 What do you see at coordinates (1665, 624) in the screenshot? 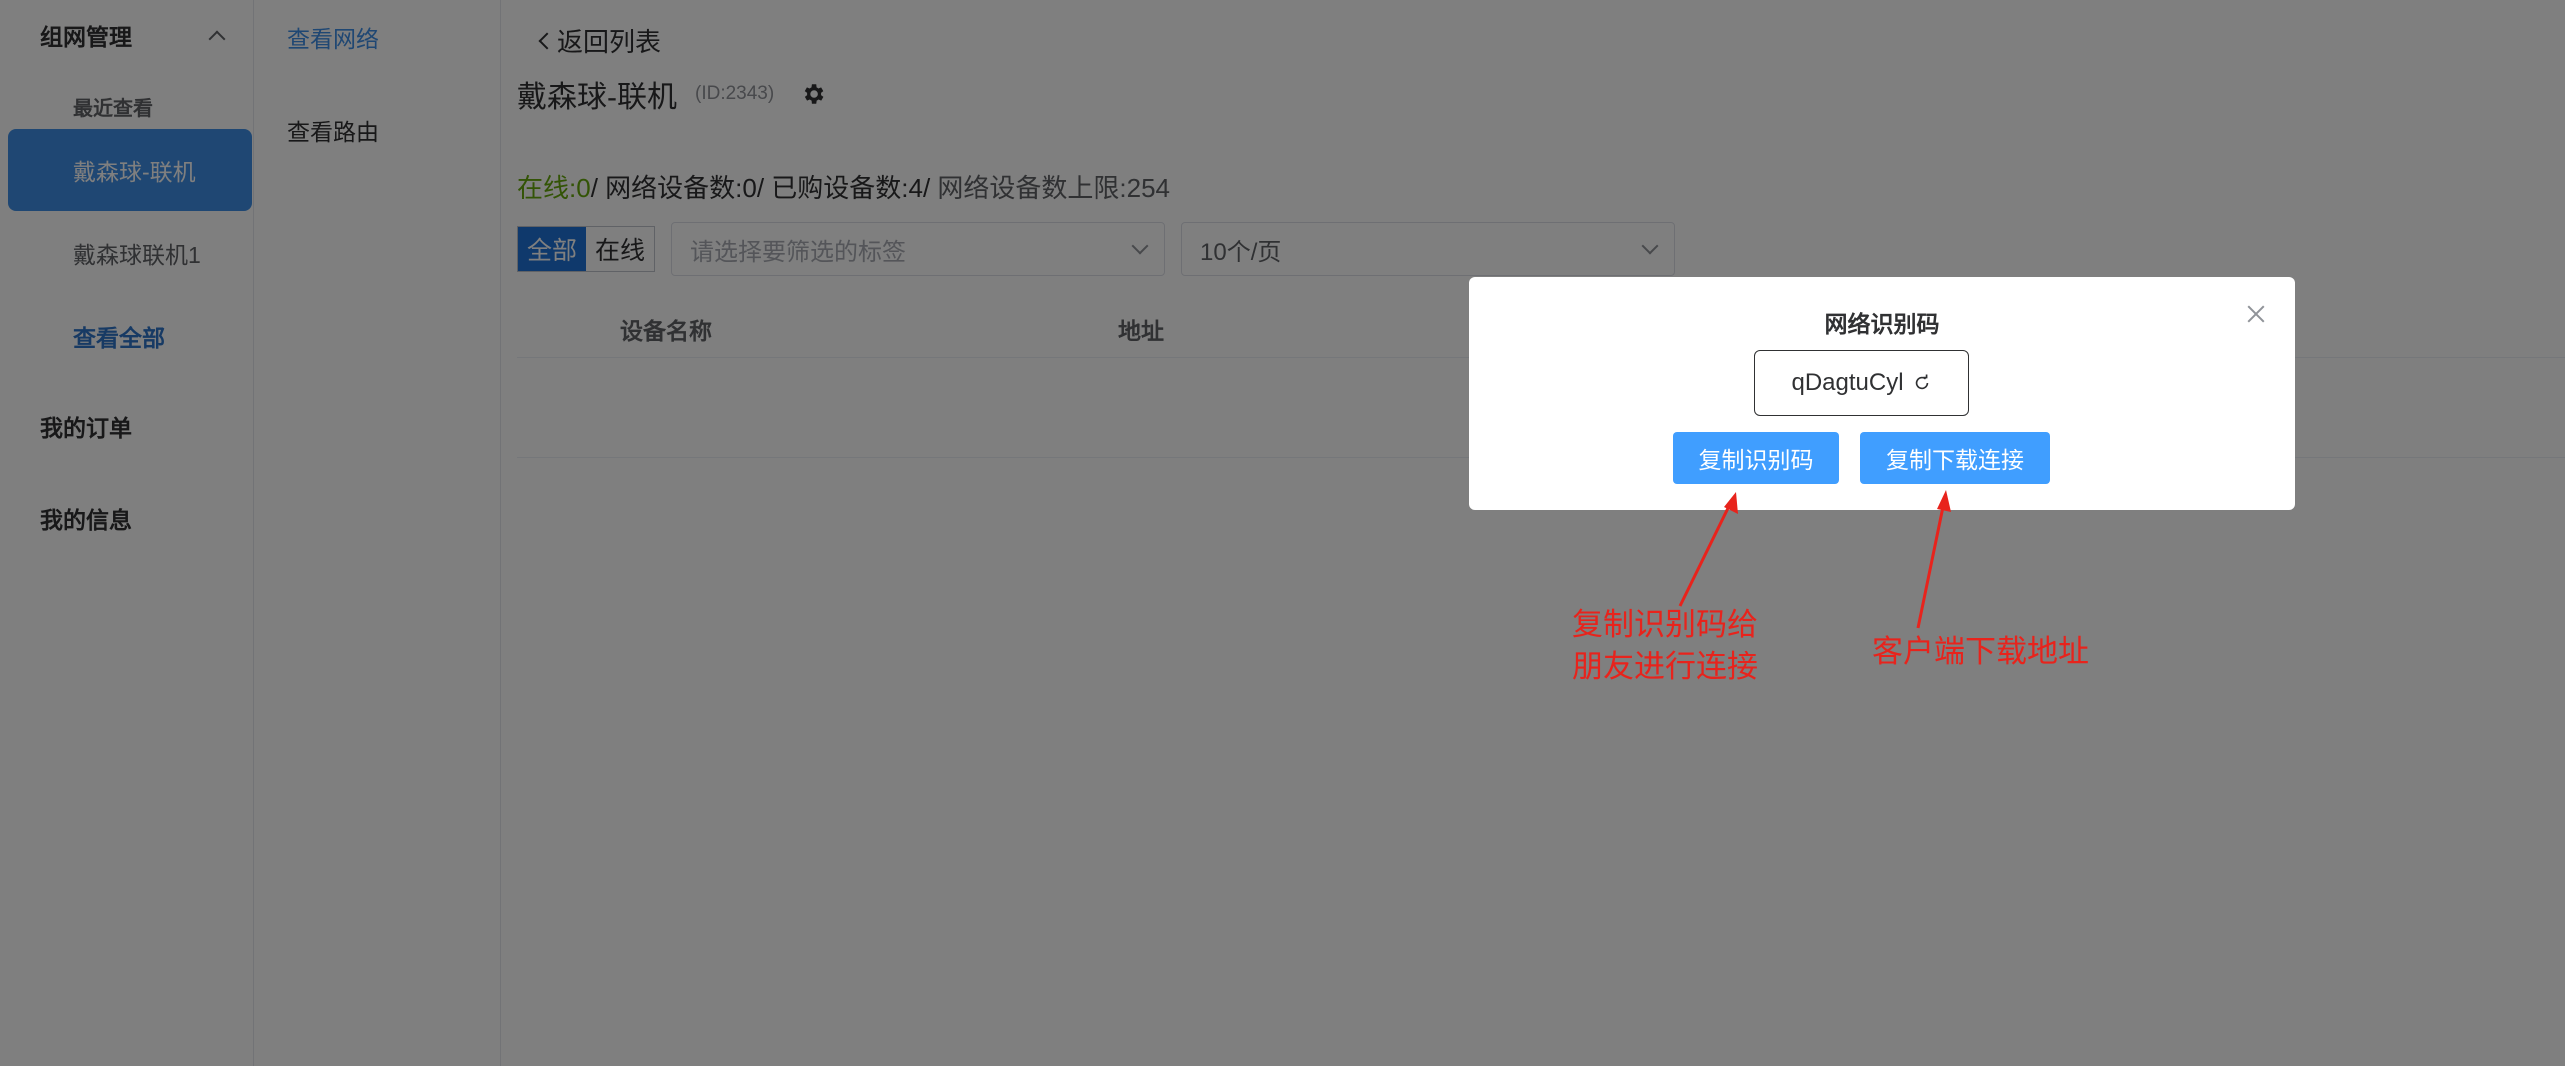
I see `annotation-copy-code-line1: 复制识别码给` at bounding box center [1665, 624].